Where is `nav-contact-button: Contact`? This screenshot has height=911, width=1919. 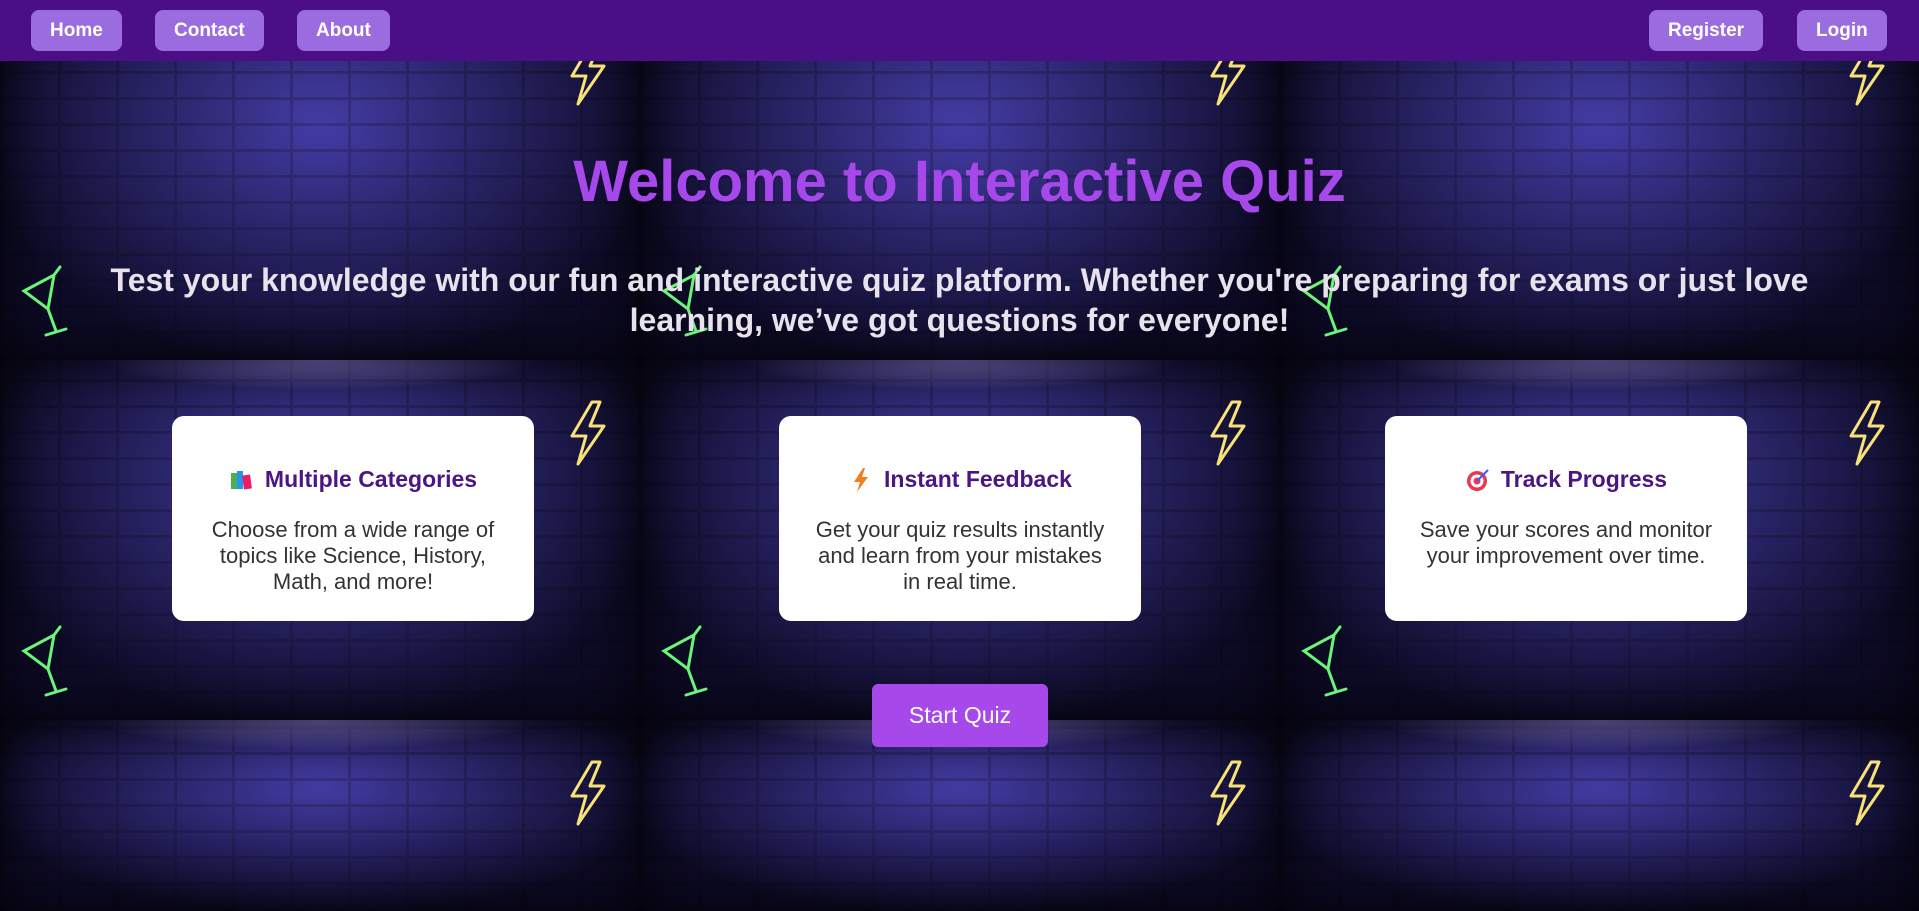
nav-contact-button: Contact is located at coordinates (209, 30).